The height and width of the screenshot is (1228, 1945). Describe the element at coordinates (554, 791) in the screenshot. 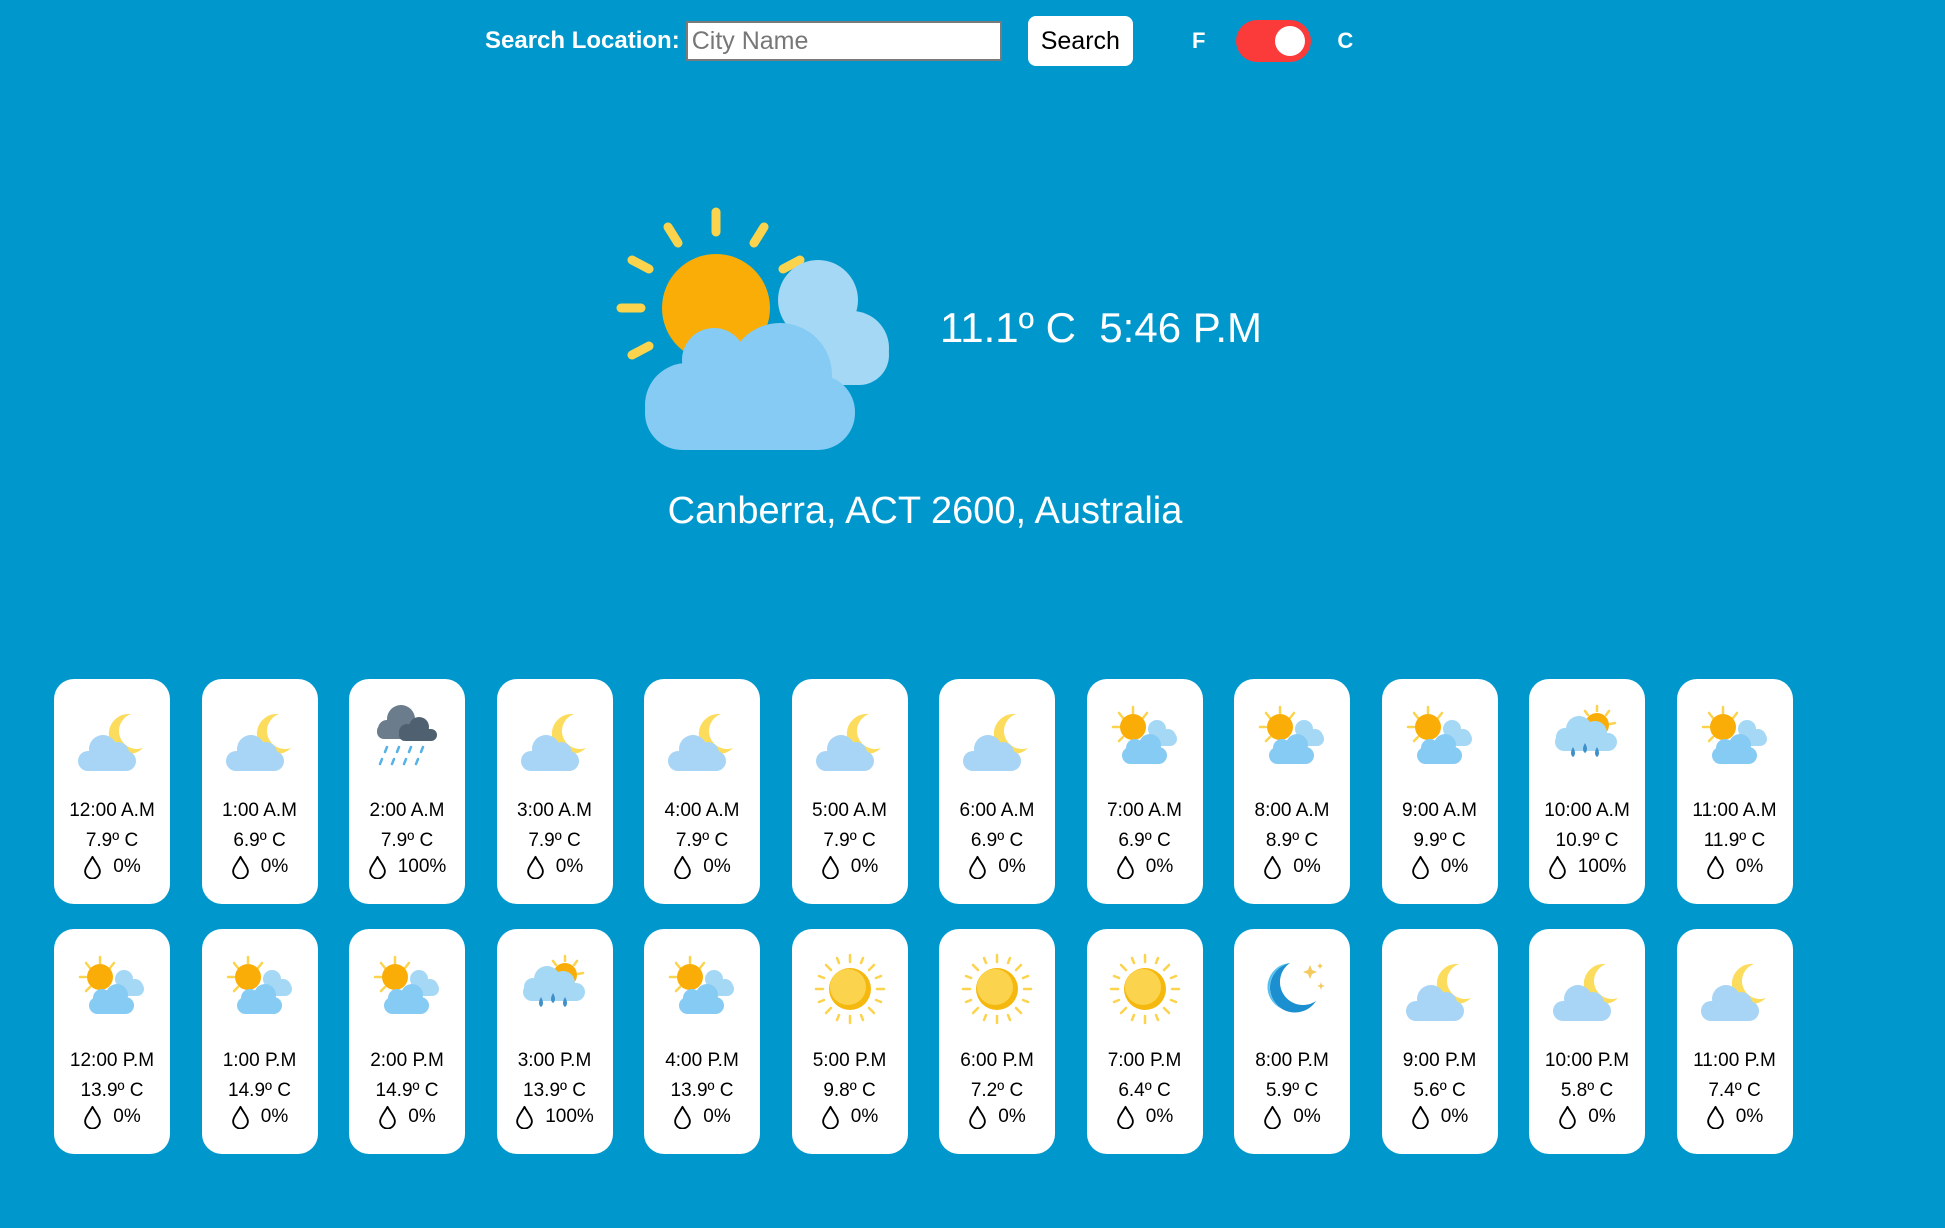

I see `hour-card: 3:00 A.M 7.9º C 0%` at that location.